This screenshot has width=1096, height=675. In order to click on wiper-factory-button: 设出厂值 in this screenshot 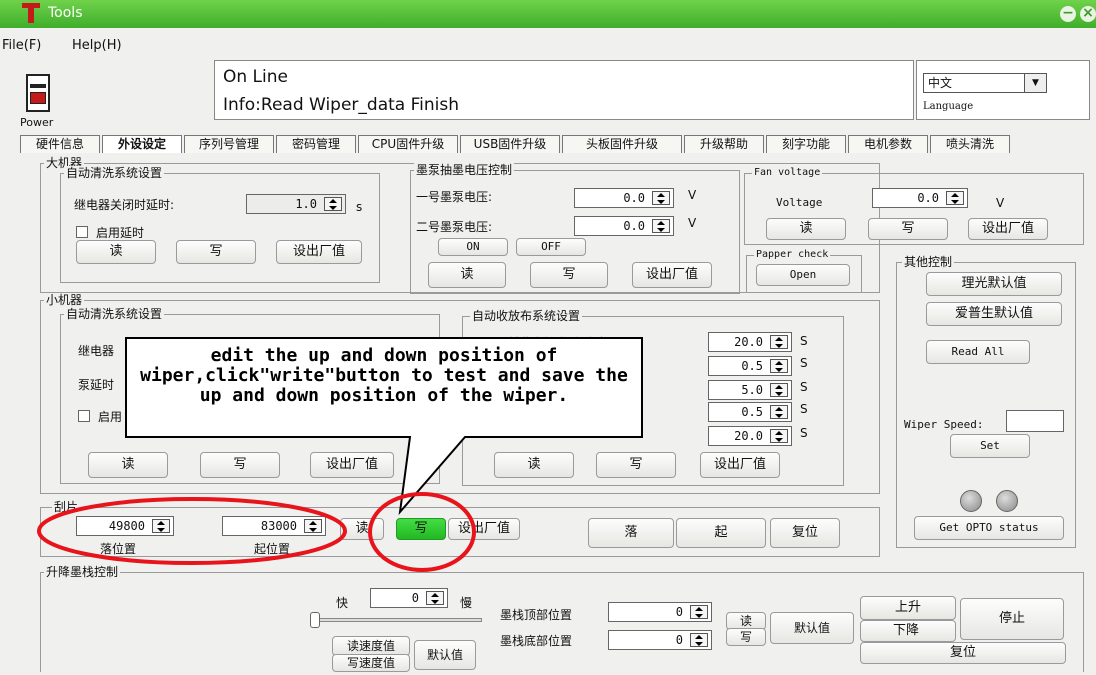, I will do `click(484, 529)`.